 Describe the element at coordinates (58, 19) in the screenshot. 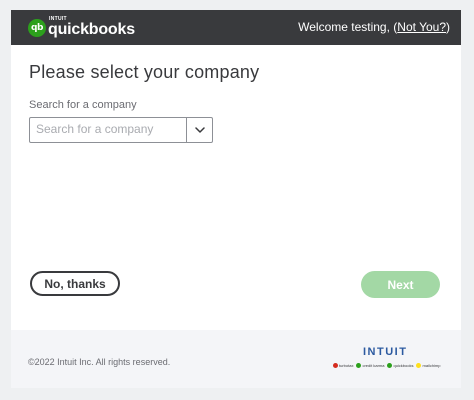

I see `logo-intuit-text: INTUIT` at that location.